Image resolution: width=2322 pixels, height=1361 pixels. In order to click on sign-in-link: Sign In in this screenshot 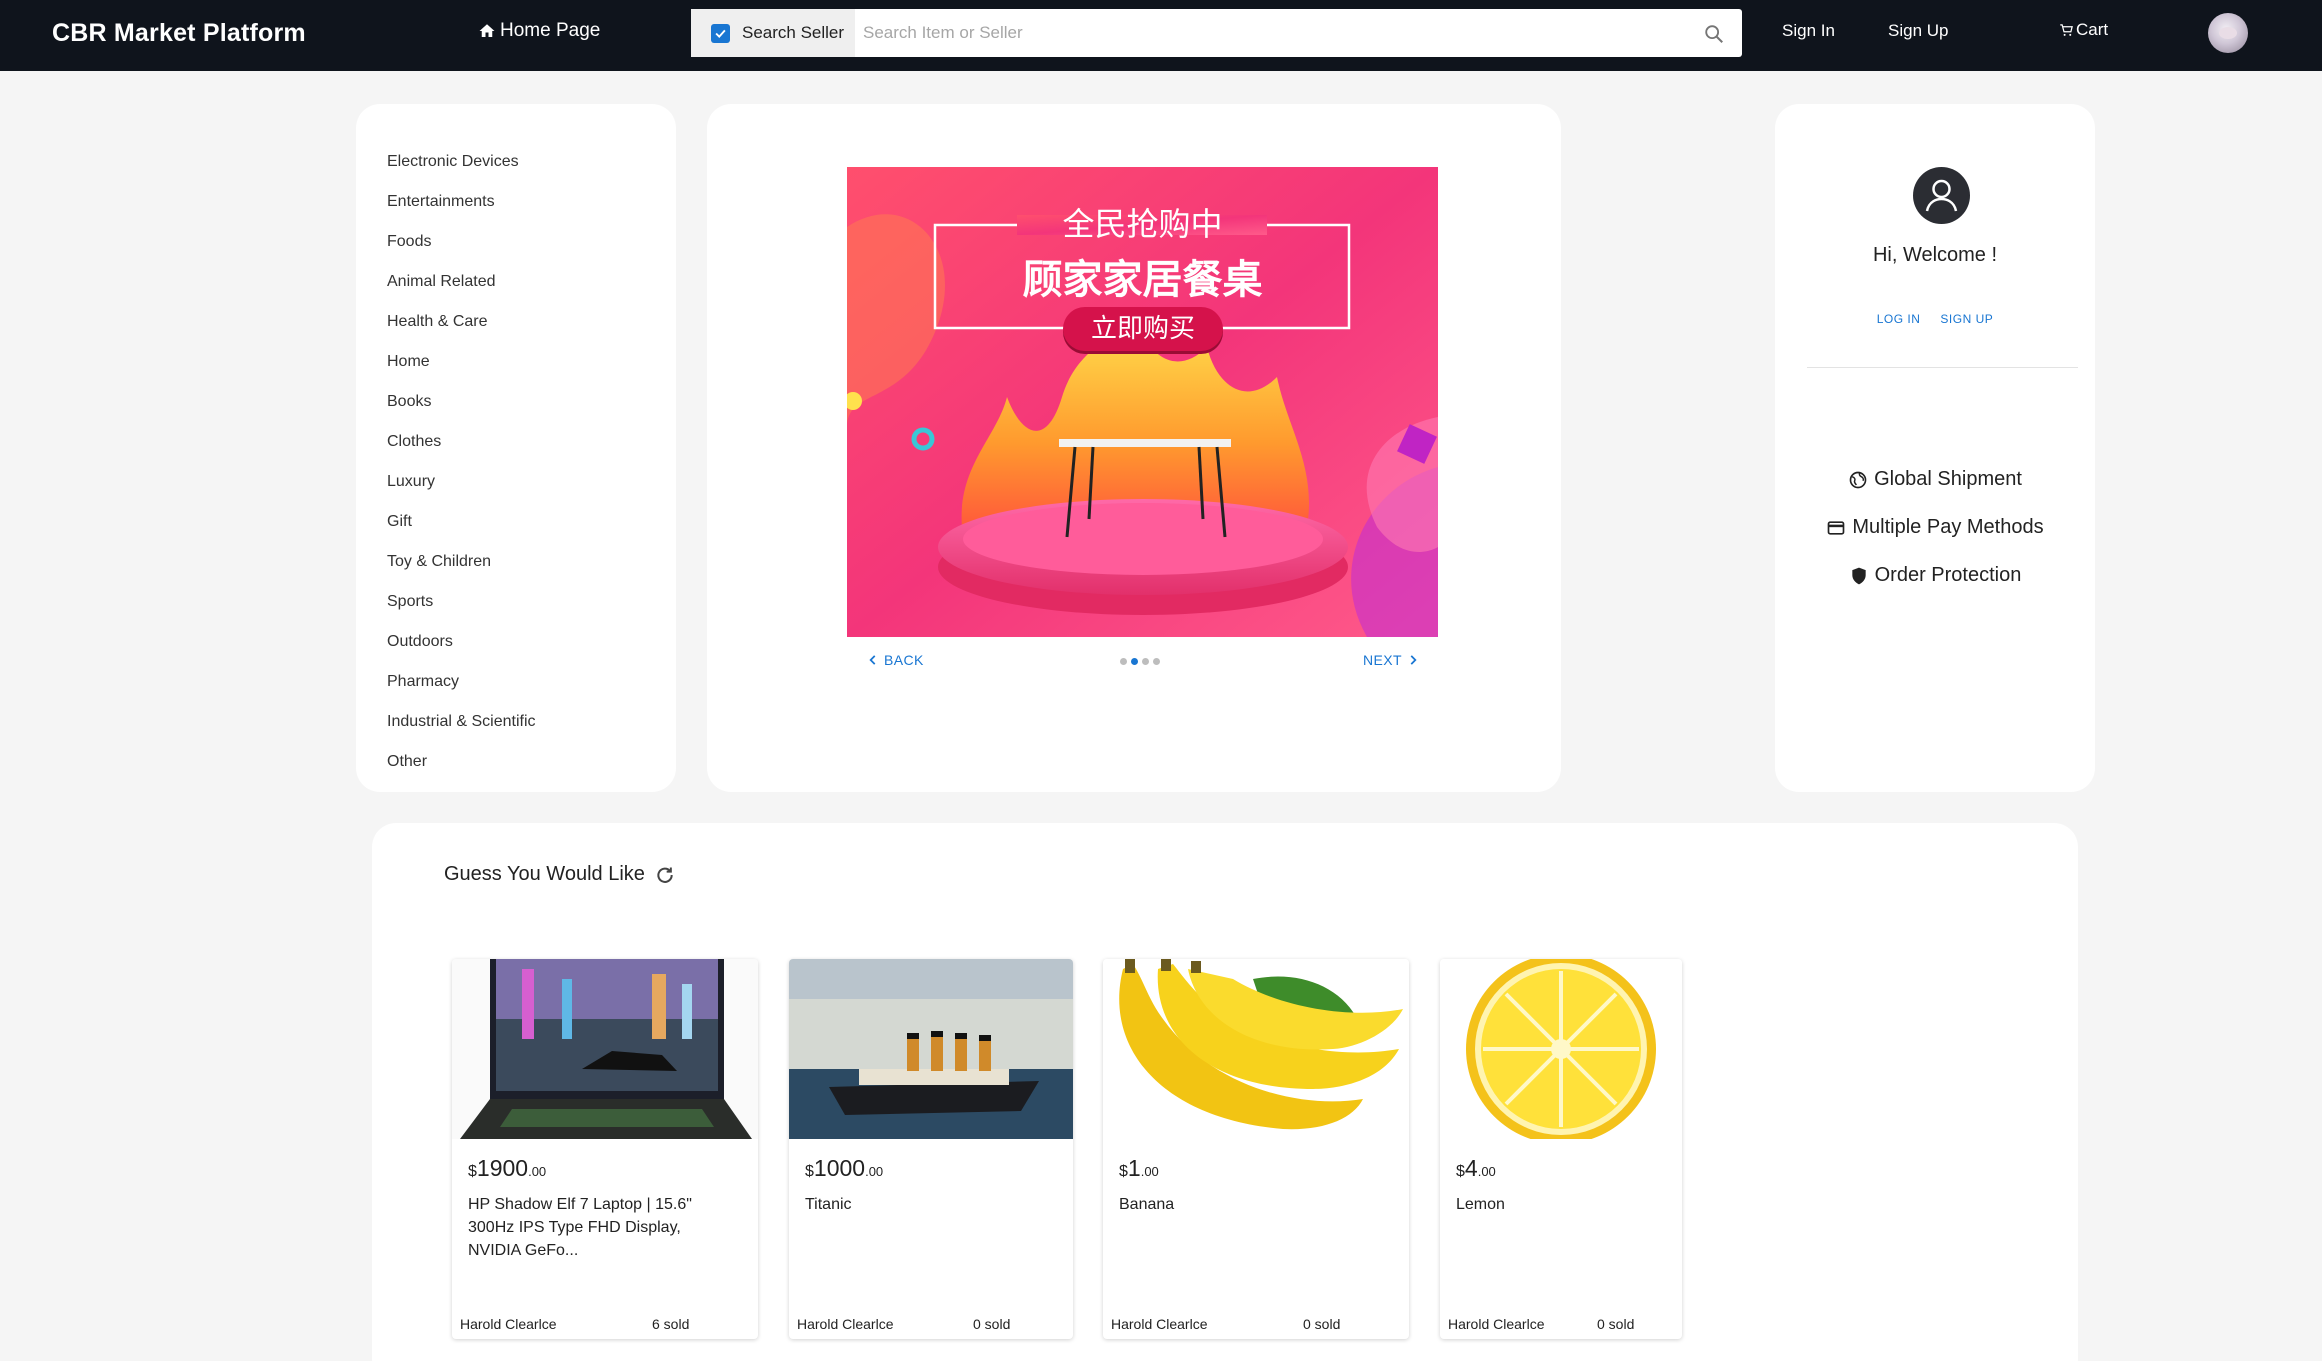, I will do `click(1808, 31)`.